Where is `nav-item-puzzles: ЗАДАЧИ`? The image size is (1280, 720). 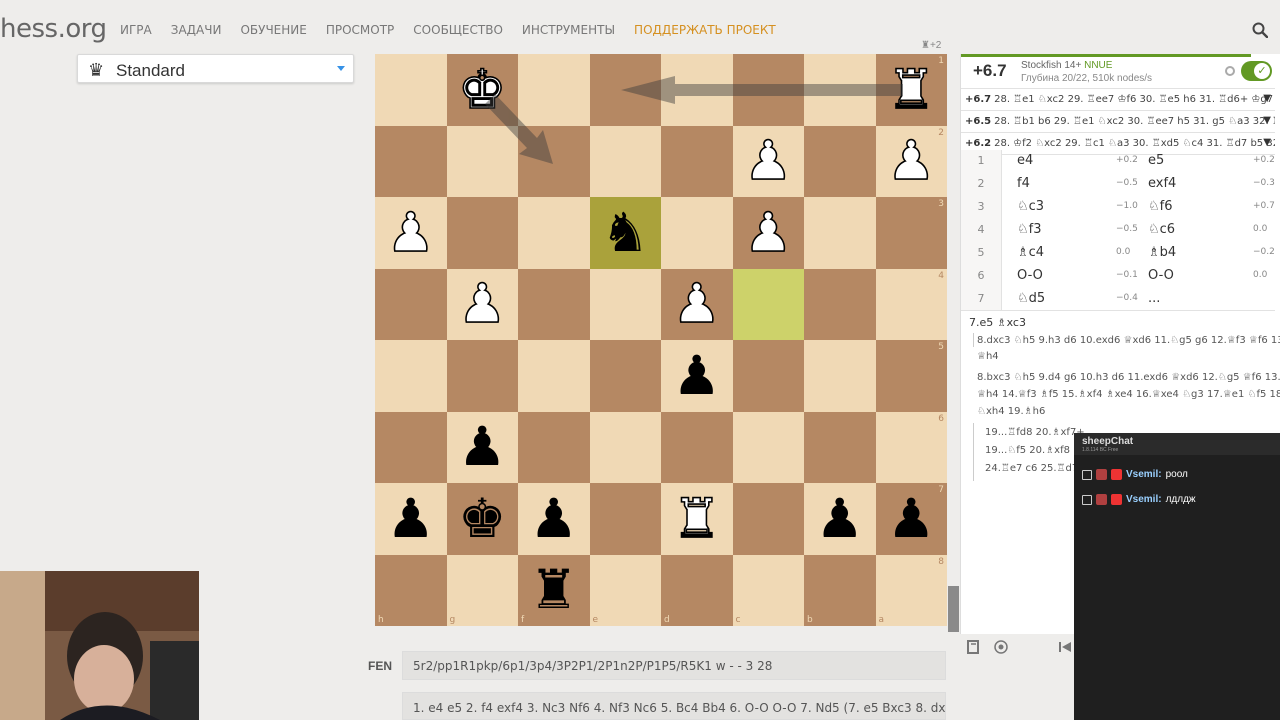
nav-item-puzzles: ЗАДАЧИ is located at coordinates (196, 30).